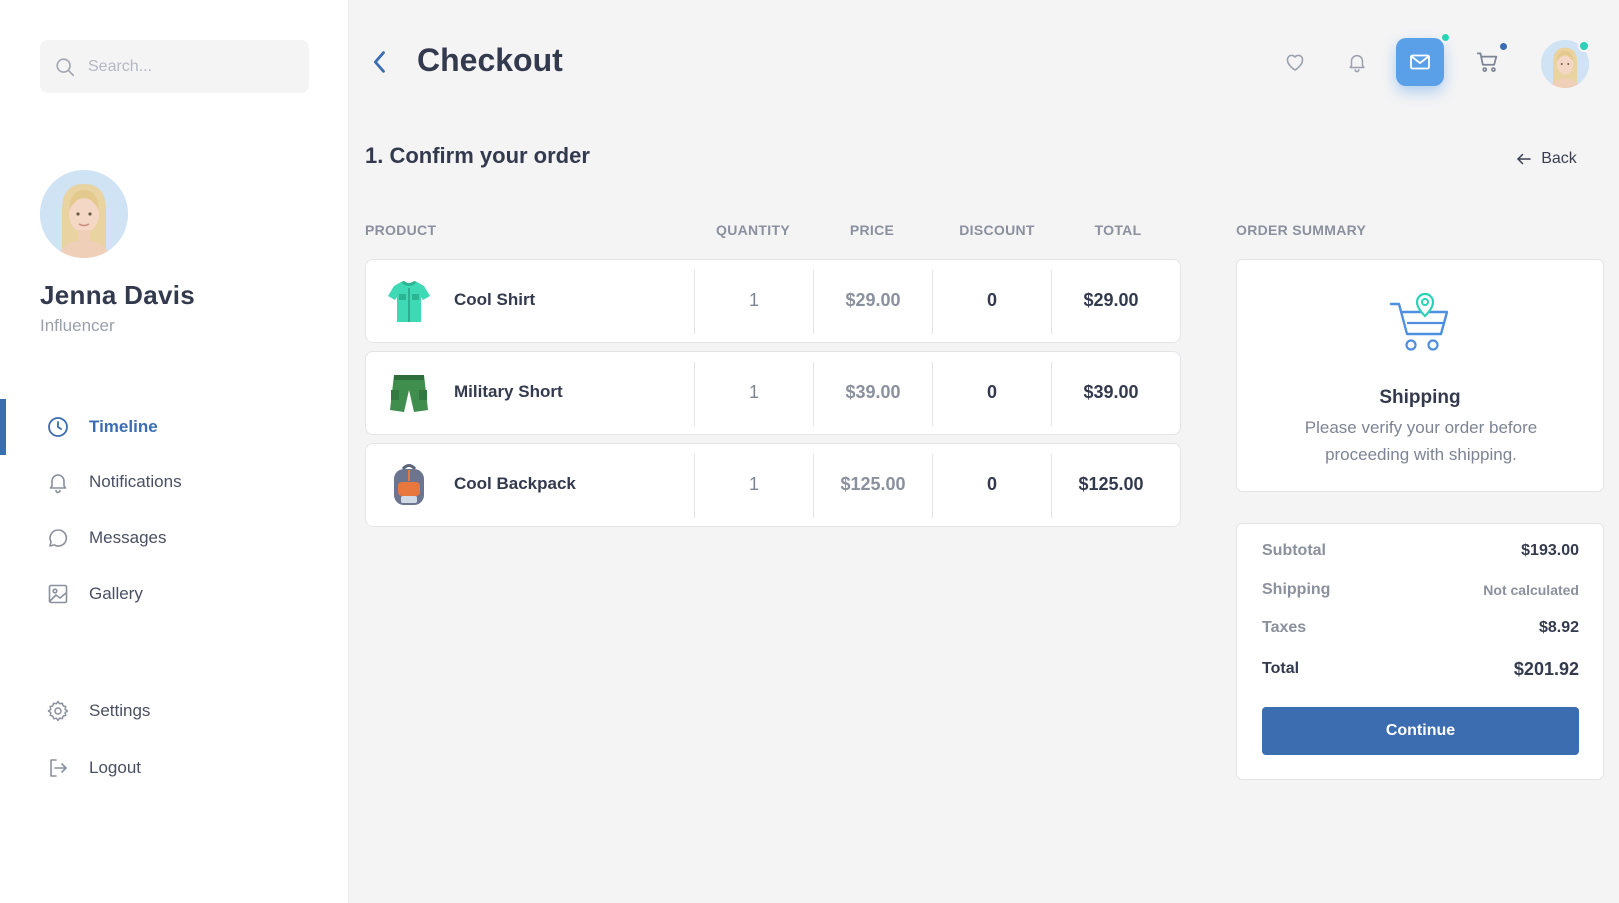 This screenshot has height=903, width=1619. I want to click on arrow-left-icon, so click(1524, 159).